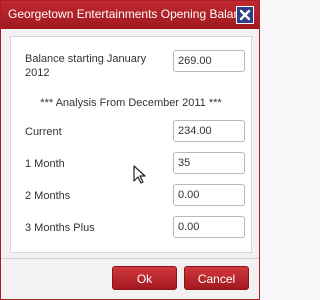  I want to click on three-months-plus-input: 0.00, so click(209, 227).